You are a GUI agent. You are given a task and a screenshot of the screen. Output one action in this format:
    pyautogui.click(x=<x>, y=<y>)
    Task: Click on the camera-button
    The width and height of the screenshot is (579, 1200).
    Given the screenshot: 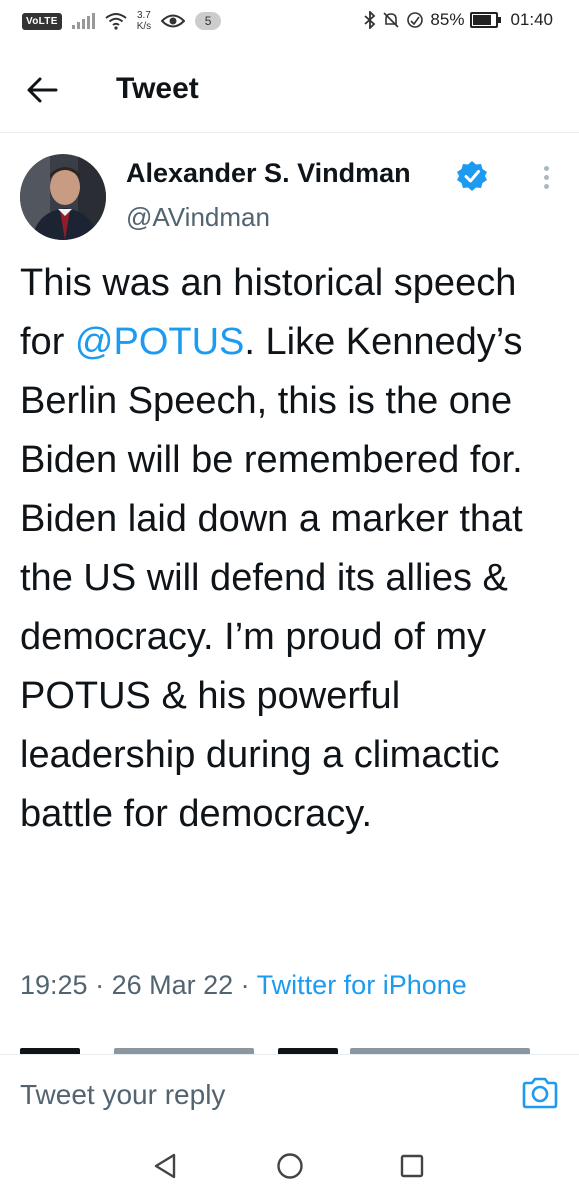 What is the action you would take?
    pyautogui.click(x=540, y=1093)
    